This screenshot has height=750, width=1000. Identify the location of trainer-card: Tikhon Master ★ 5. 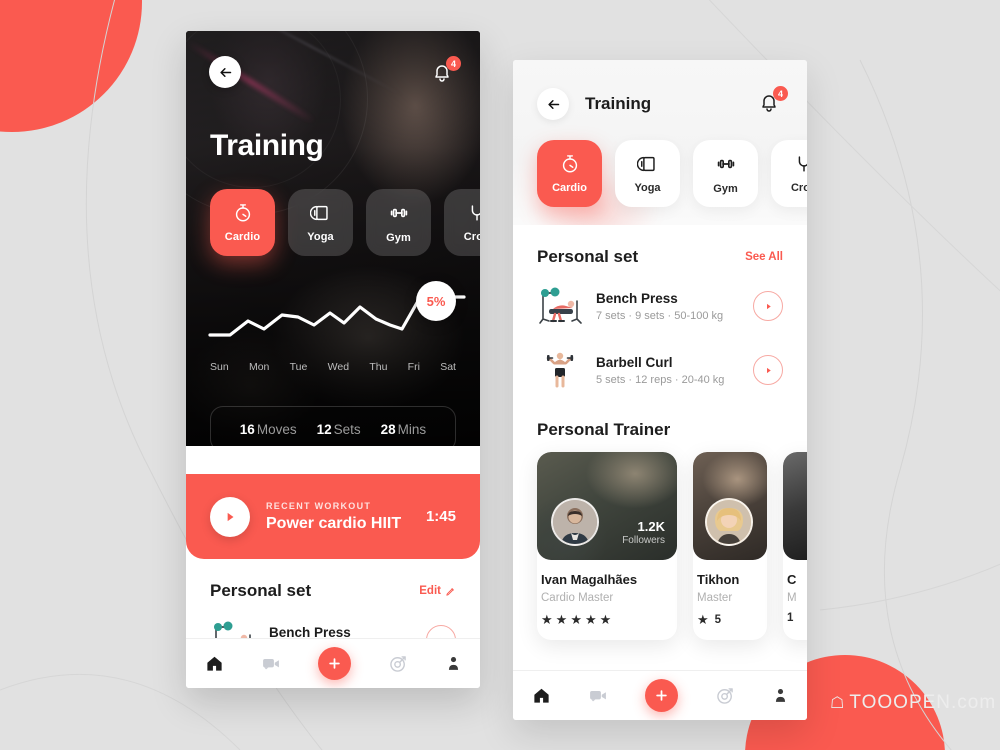
(730, 546).